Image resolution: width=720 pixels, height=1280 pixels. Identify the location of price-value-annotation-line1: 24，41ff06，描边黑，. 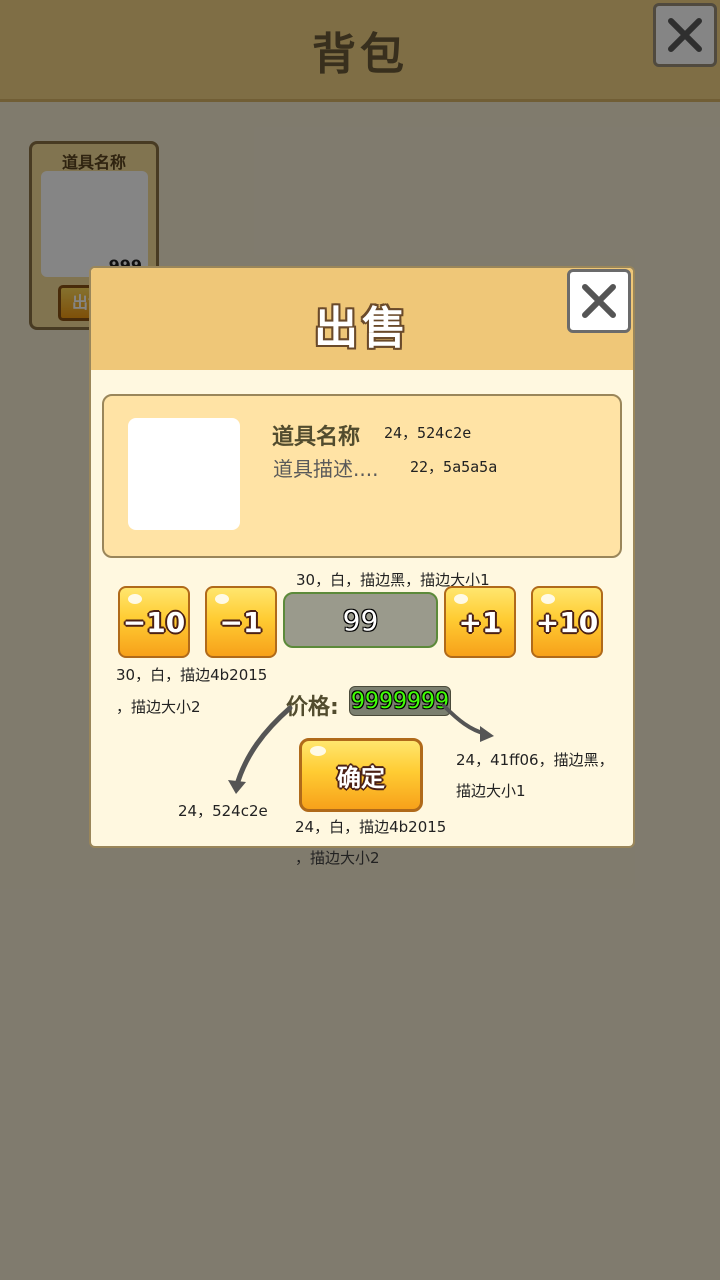
(535, 760).